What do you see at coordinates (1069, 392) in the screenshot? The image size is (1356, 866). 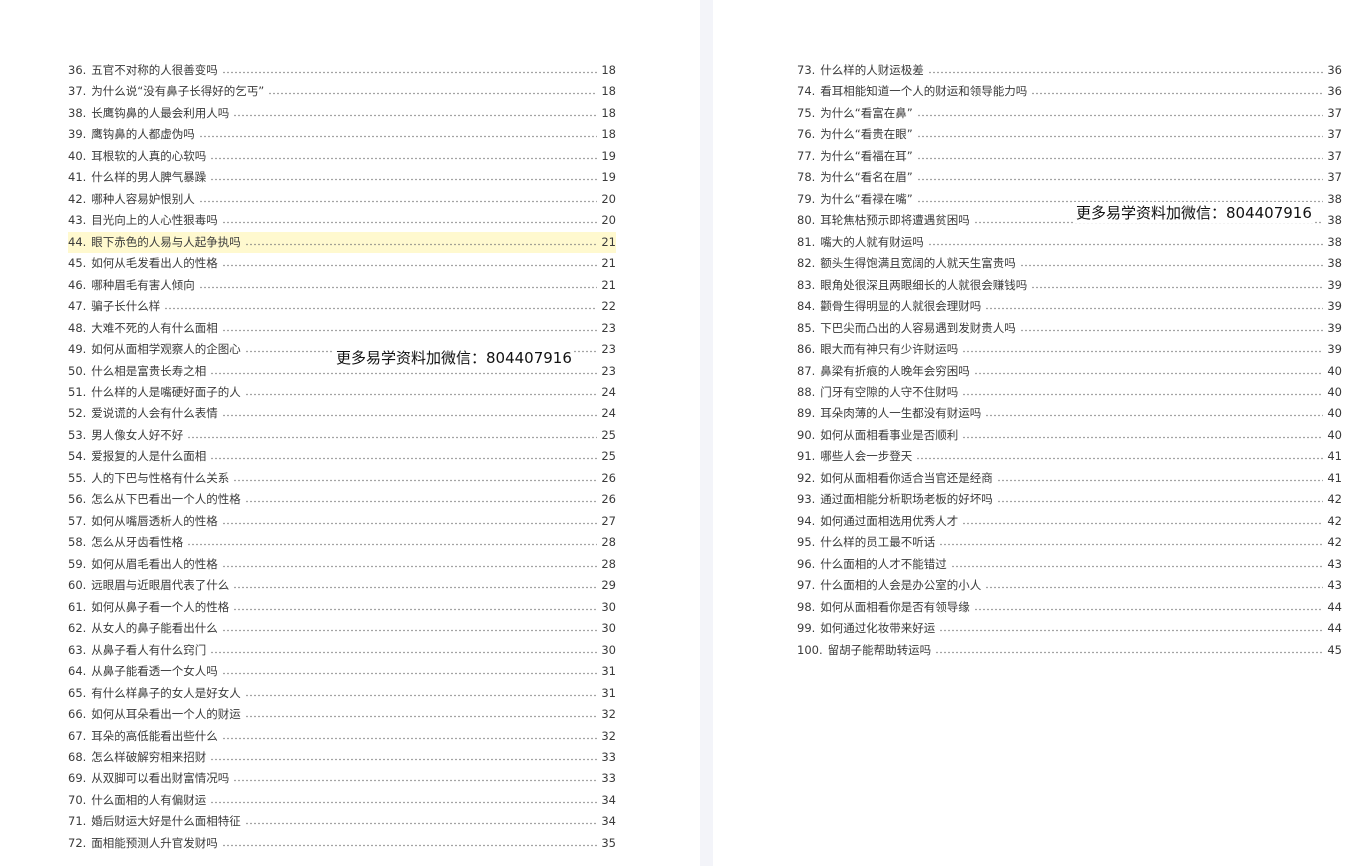 I see `toc-entry: 88. 门牙有空隙的人守不住财吗 40` at bounding box center [1069, 392].